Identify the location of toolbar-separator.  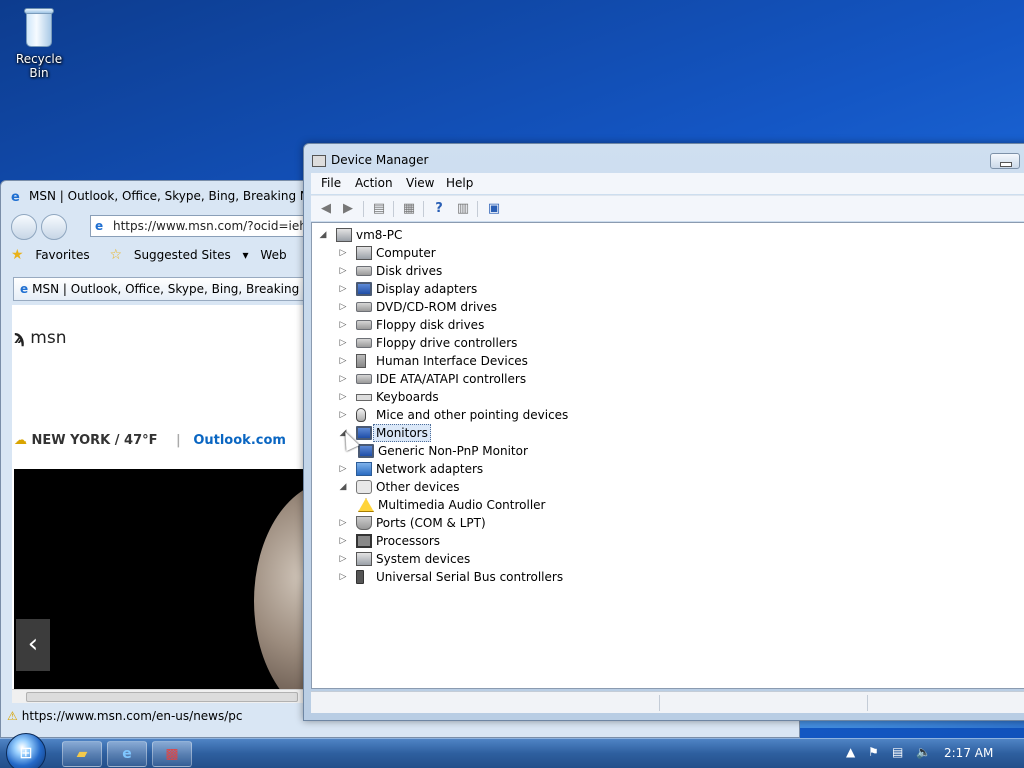
(423, 209).